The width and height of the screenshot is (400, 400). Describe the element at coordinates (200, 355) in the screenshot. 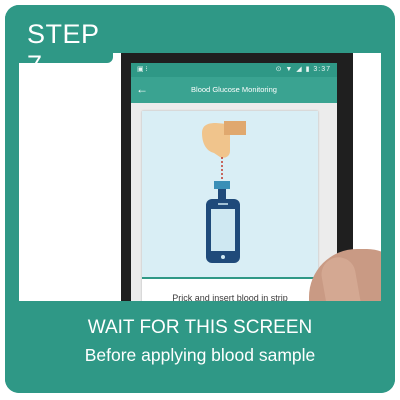

I see `banner-subtitle: Before applying blood sample` at that location.